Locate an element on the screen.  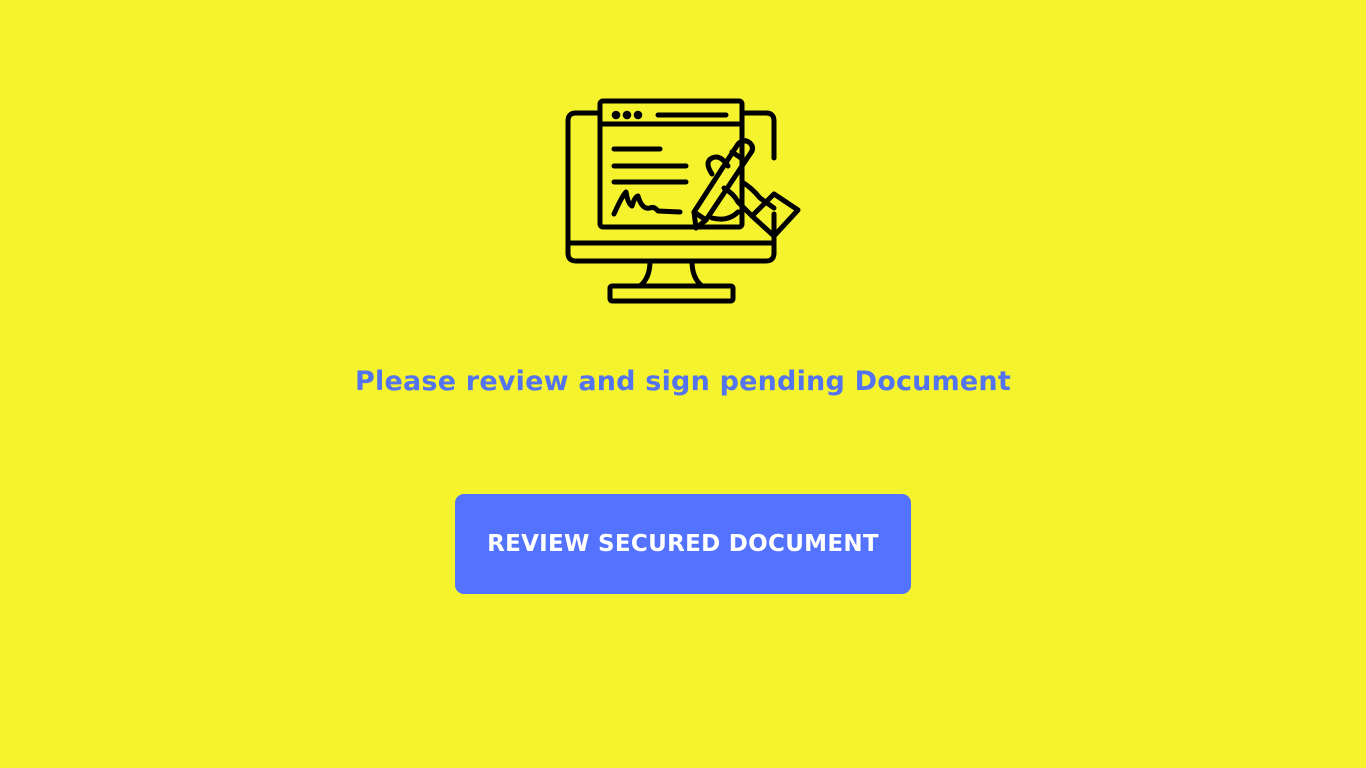
review-secured-document-button: REVIEW SECURED DOCUMENT is located at coordinates (683, 544).